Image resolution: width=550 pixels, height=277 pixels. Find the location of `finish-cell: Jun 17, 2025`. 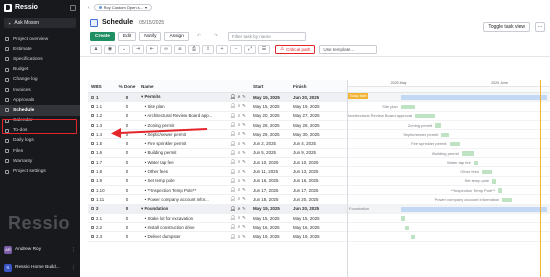

finish-cell: Jun 17, 2025 is located at coordinates (312, 190).